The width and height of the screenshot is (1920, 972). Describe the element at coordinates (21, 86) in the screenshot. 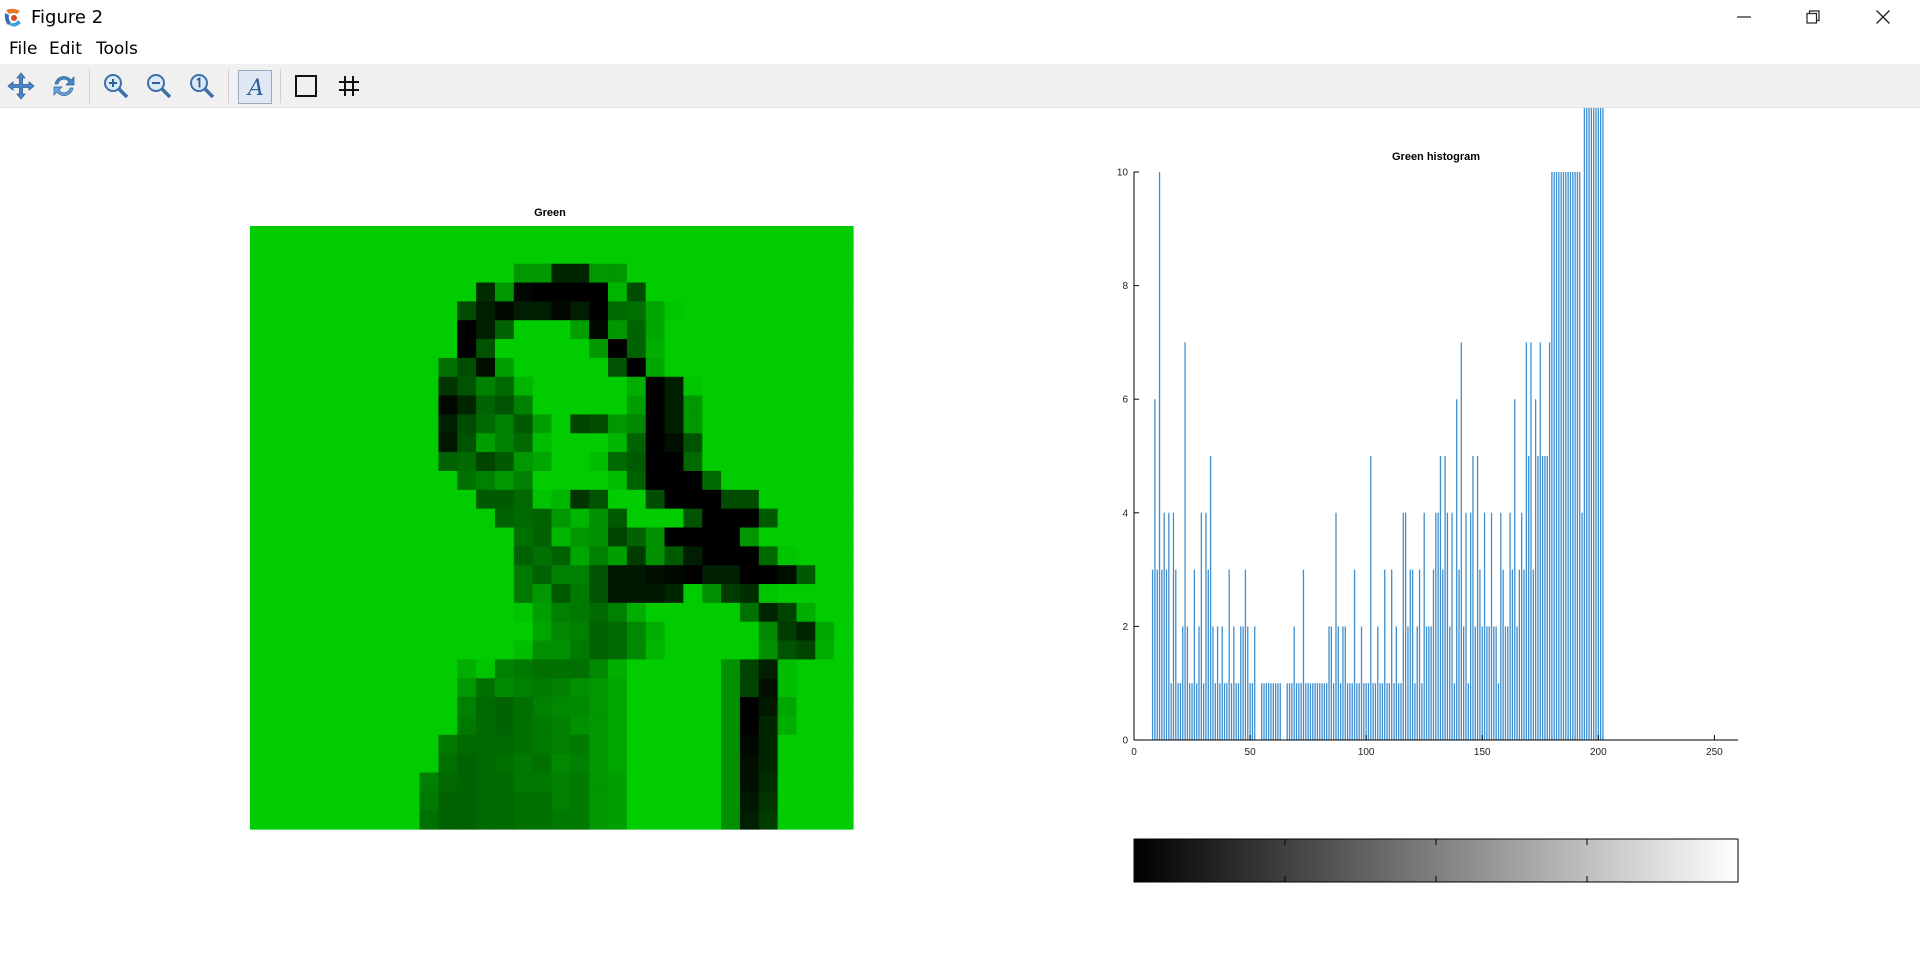

I see `pan-button` at that location.